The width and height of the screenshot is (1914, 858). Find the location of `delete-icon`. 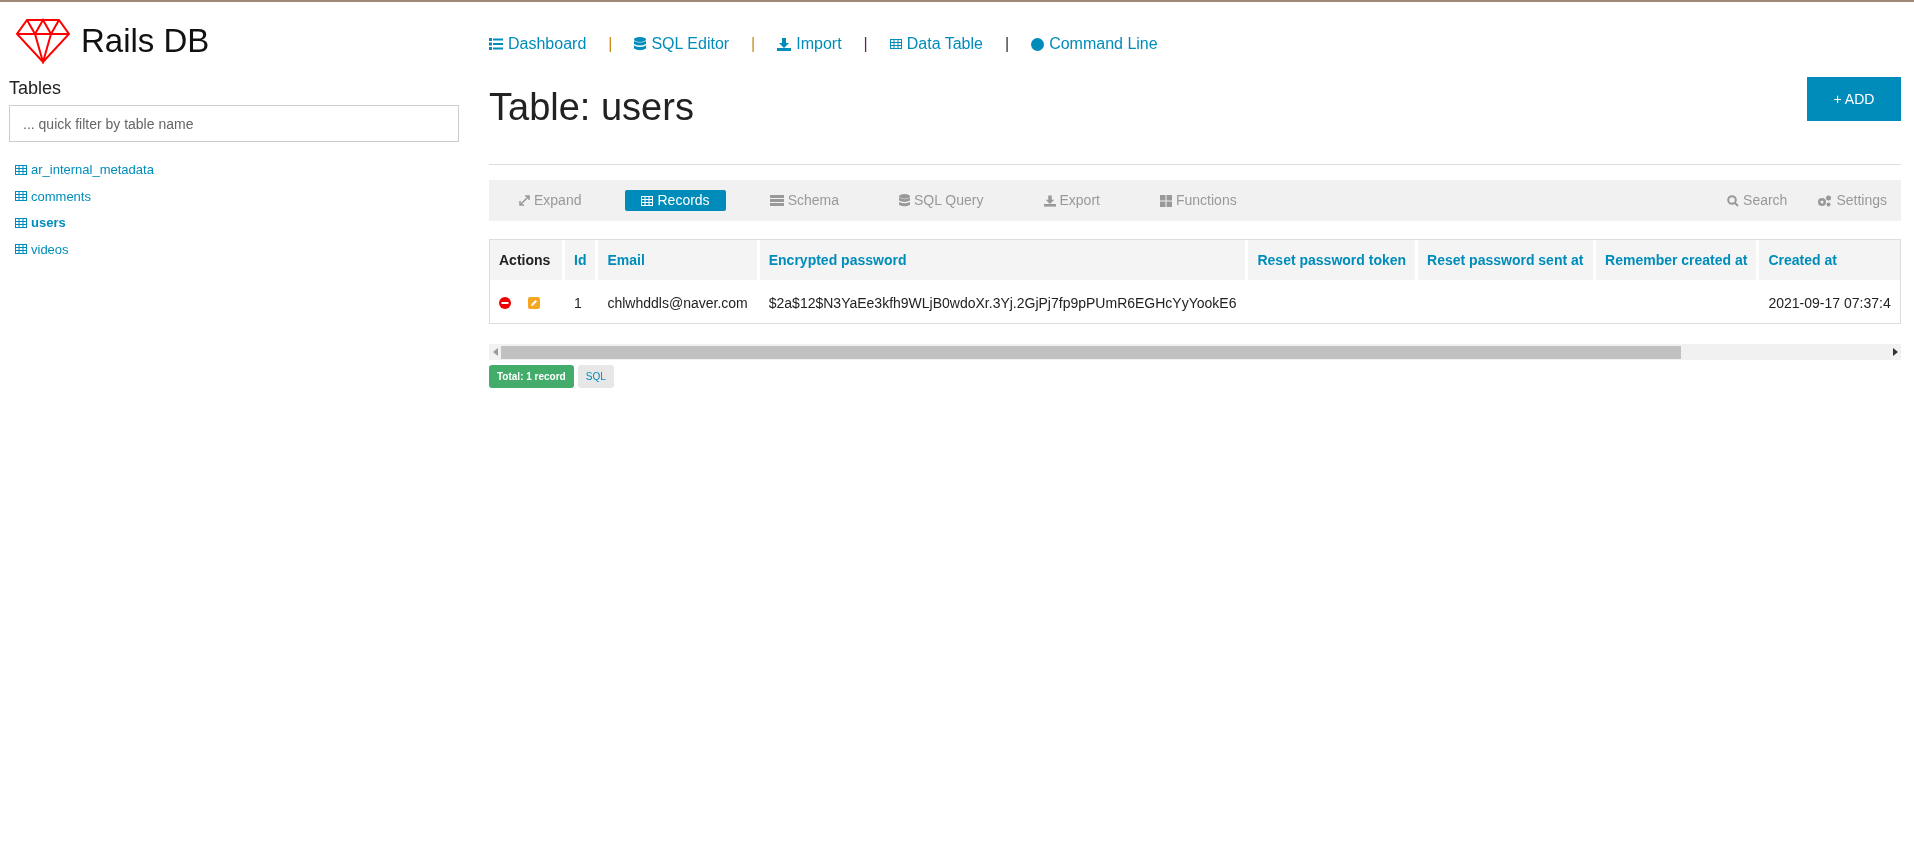

delete-icon is located at coordinates (505, 303).